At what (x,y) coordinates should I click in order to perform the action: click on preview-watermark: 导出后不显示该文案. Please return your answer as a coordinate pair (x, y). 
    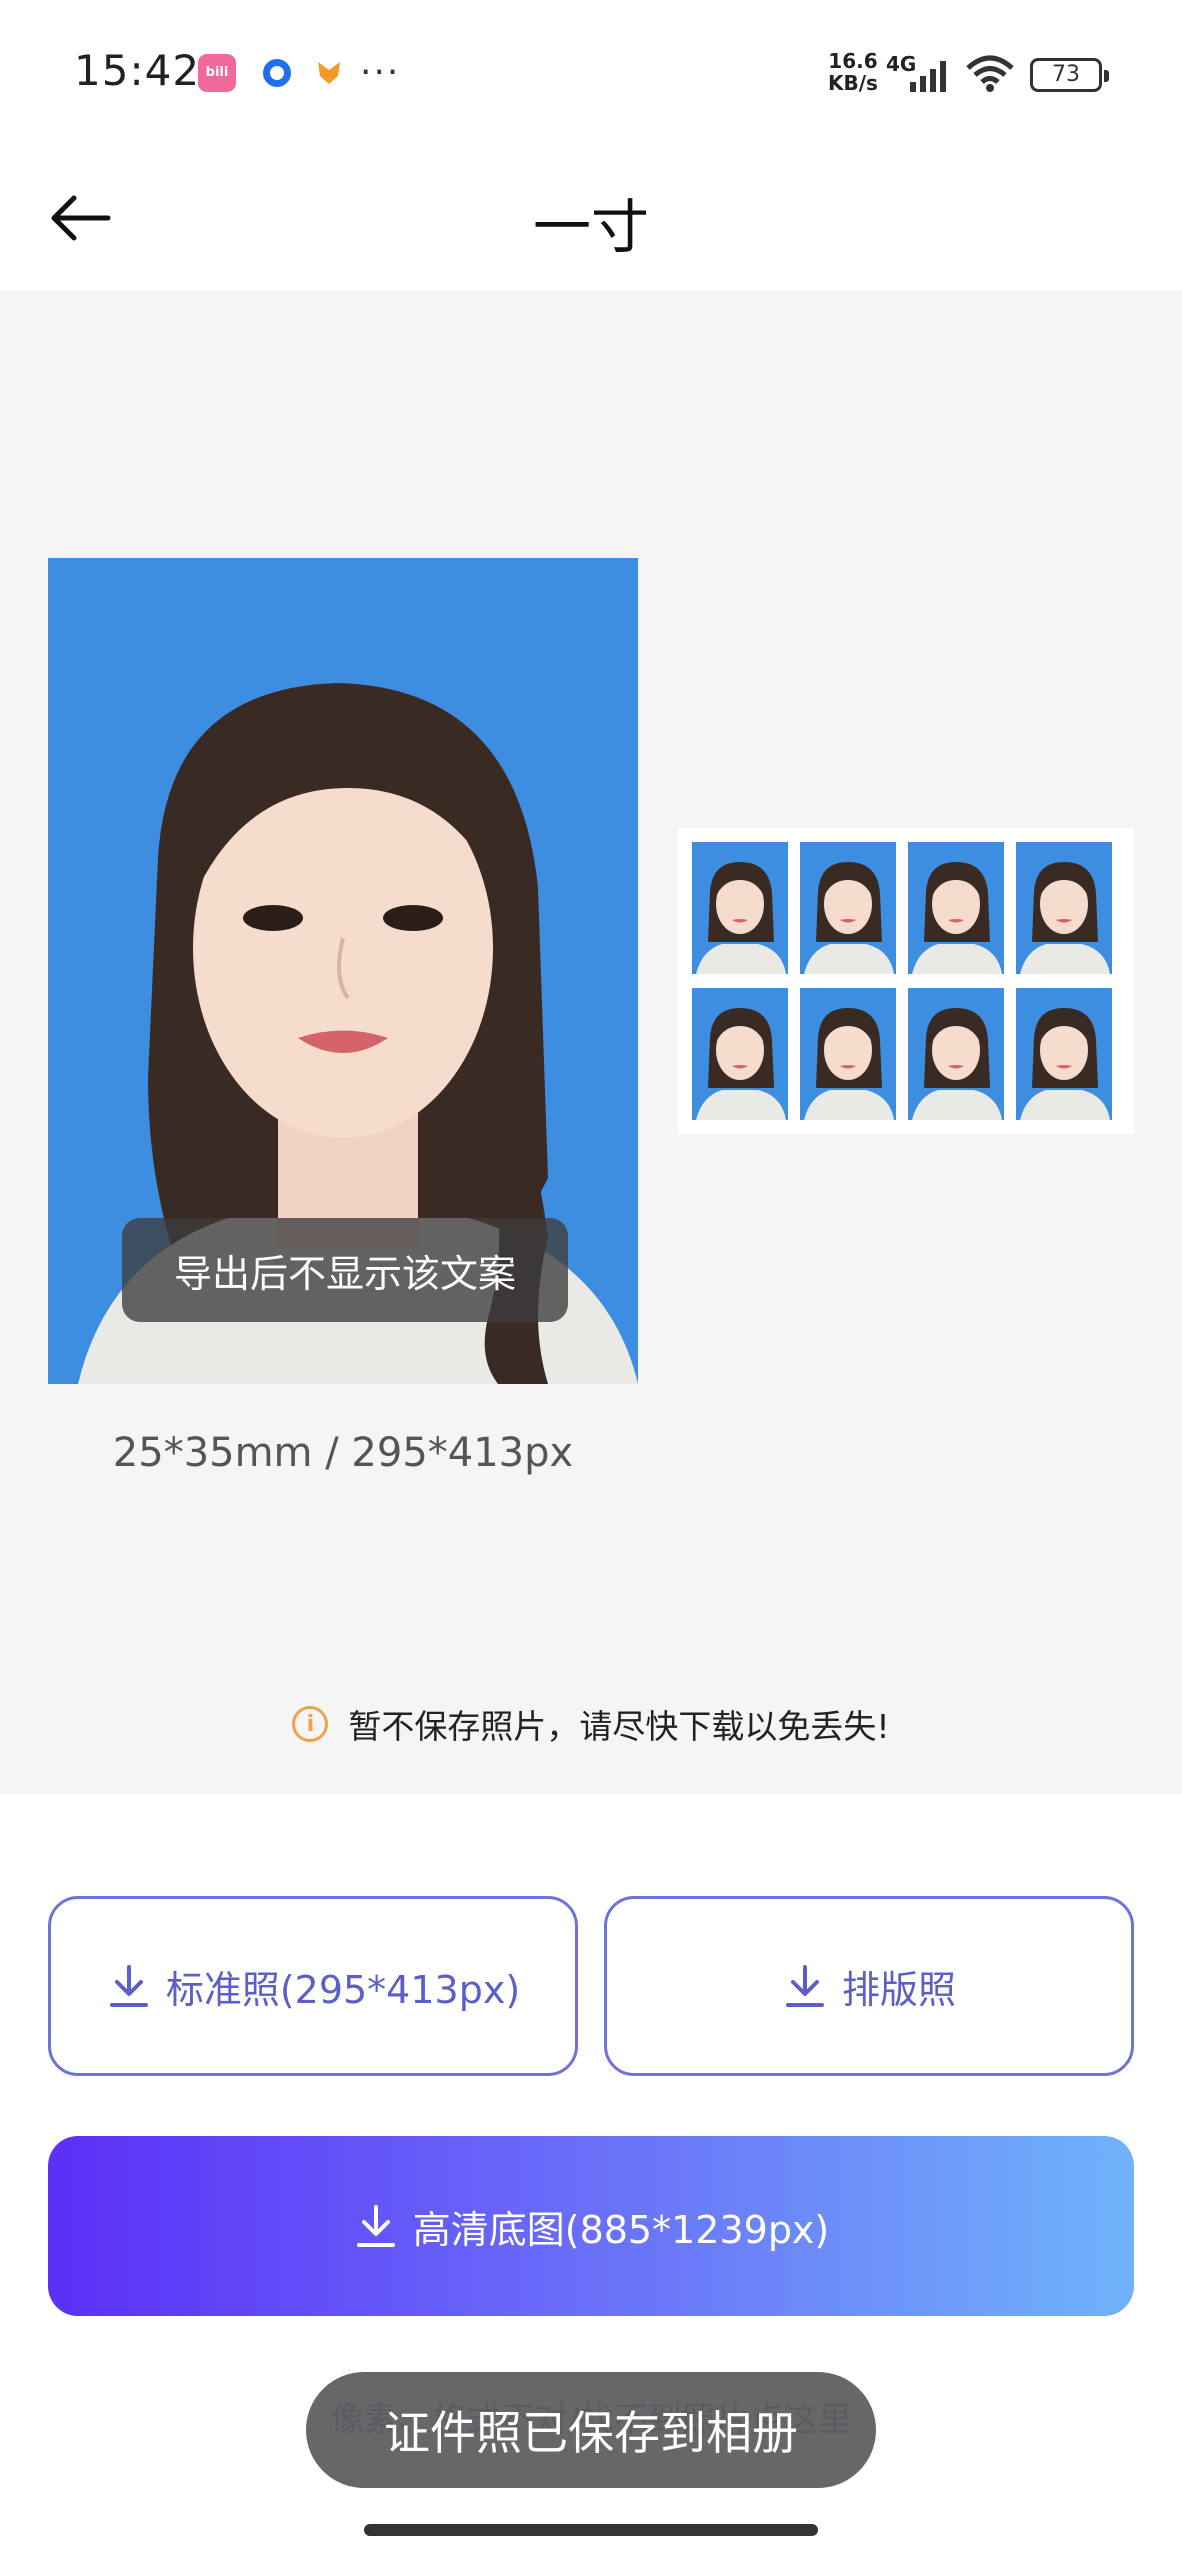
    Looking at the image, I should click on (345, 1270).